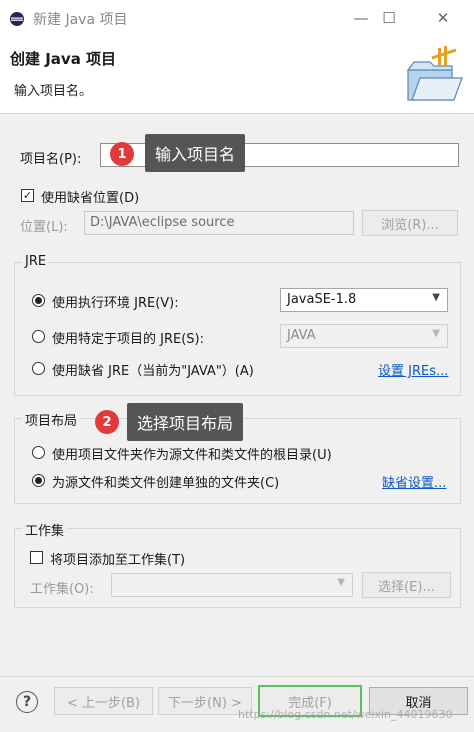 The width and height of the screenshot is (474, 732). What do you see at coordinates (118, 560) in the screenshot?
I see `add-to-working-set-label: 将项目添加至工作集(T)` at bounding box center [118, 560].